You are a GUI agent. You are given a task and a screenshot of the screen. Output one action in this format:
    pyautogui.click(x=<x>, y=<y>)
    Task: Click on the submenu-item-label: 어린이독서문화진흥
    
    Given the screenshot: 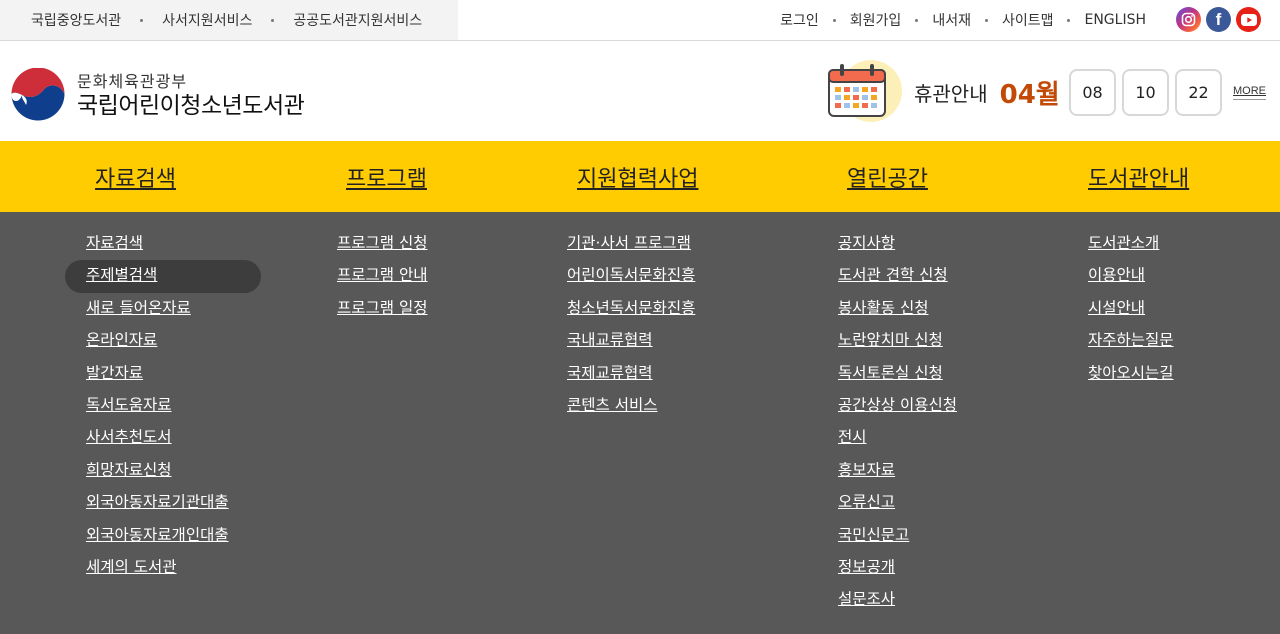 What is the action you would take?
    pyautogui.click(x=631, y=275)
    